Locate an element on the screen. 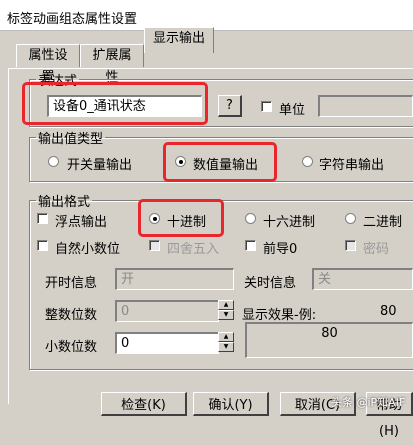 The height and width of the screenshot is (445, 413). watermark: 头条 @iP知AIF is located at coordinates (368, 402).